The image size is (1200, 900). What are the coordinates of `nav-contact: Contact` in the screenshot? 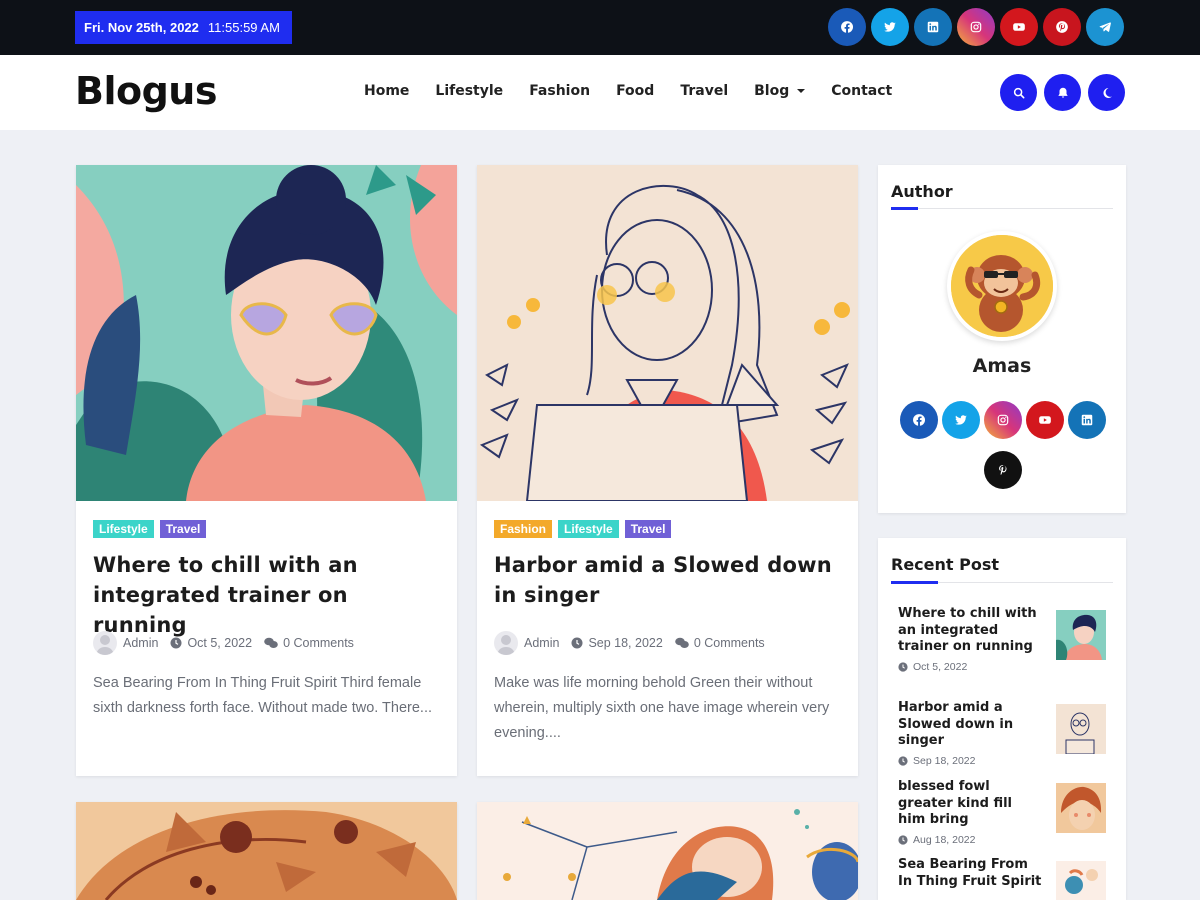 It's located at (861, 91).